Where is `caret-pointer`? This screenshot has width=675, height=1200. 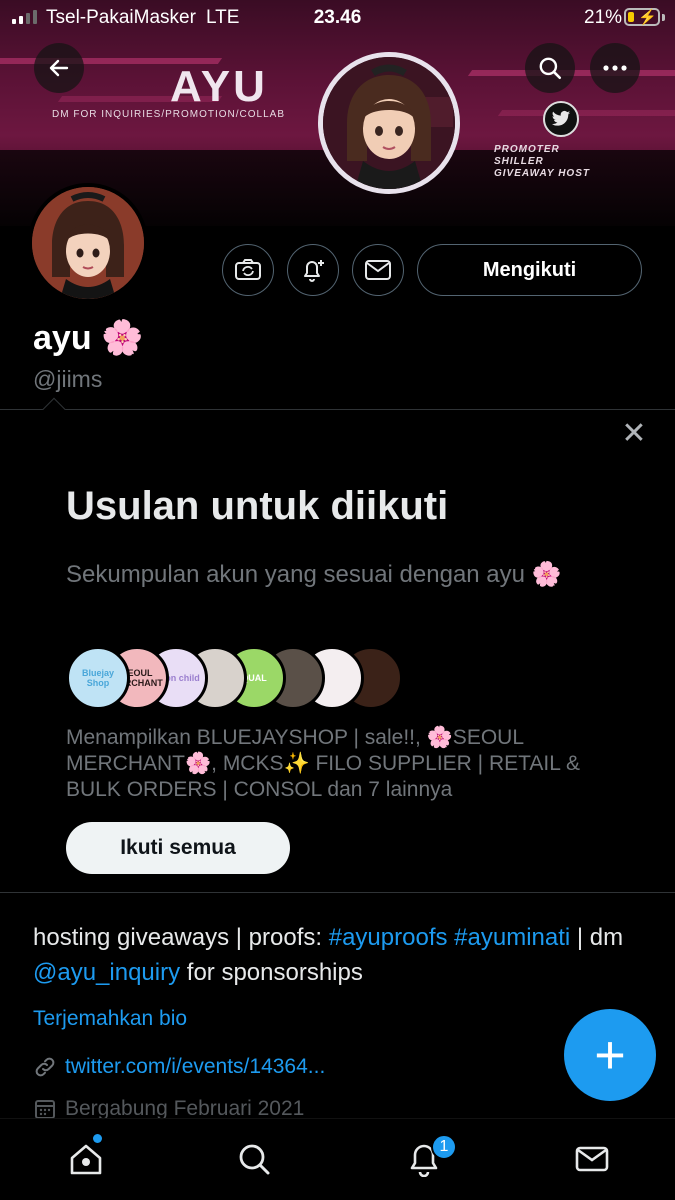
caret-pointer is located at coordinates (54, 409).